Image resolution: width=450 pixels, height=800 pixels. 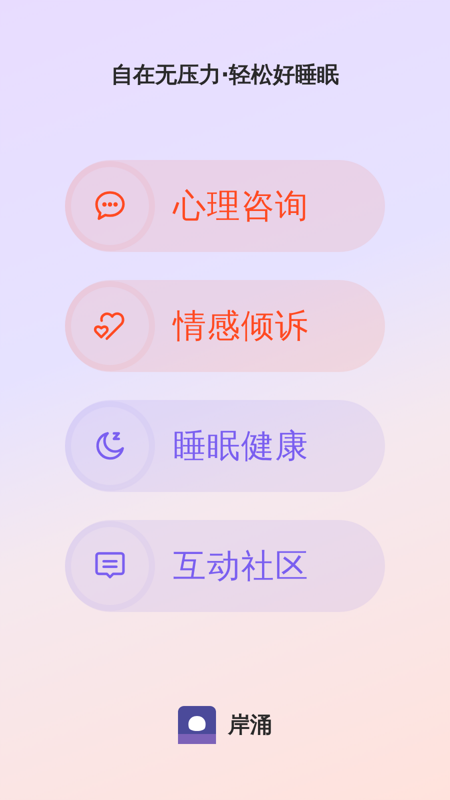 I want to click on menu-button: 心理咨询, so click(x=225, y=206).